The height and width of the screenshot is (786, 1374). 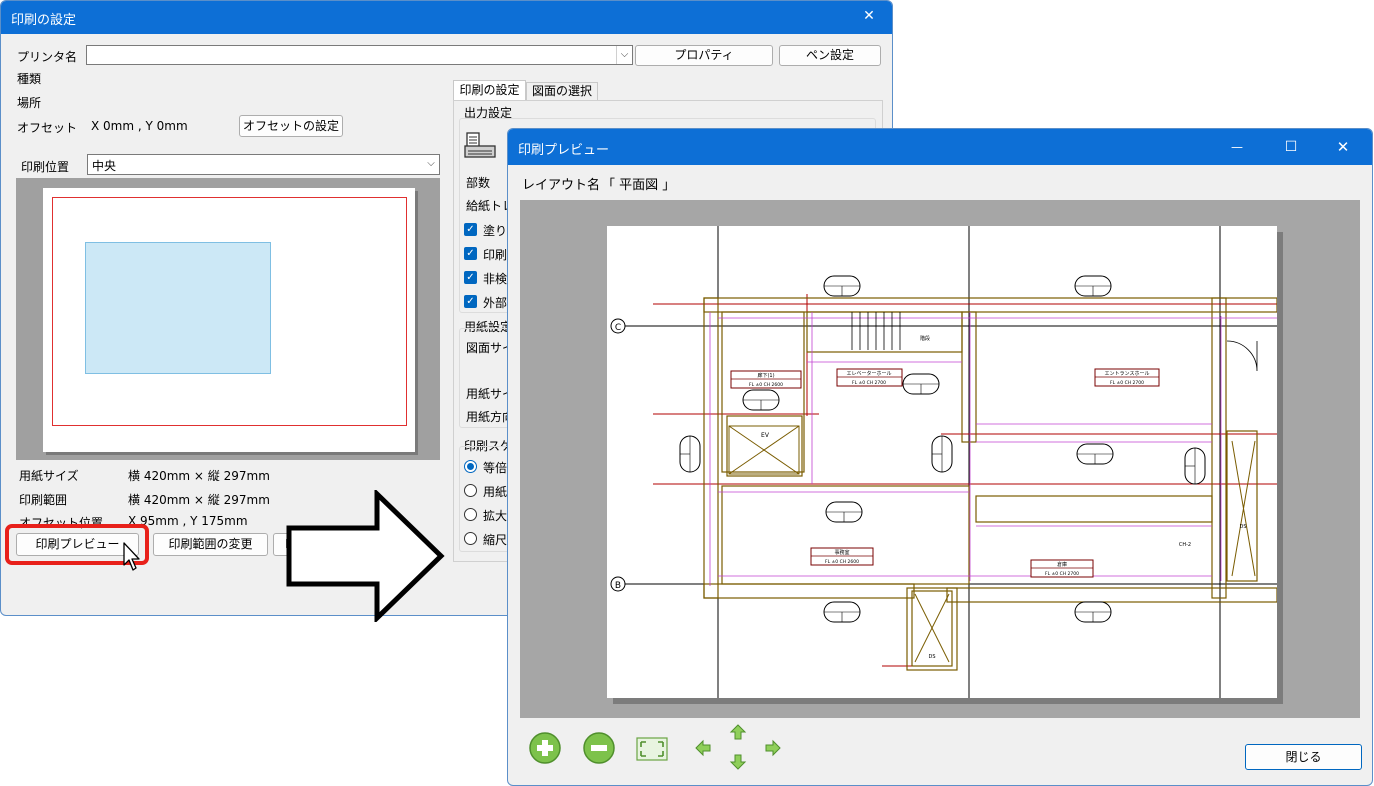 What do you see at coordinates (940, 147) in the screenshot?
I see `preview-titlebar: 印刷プレビュー — ☐ ✕` at bounding box center [940, 147].